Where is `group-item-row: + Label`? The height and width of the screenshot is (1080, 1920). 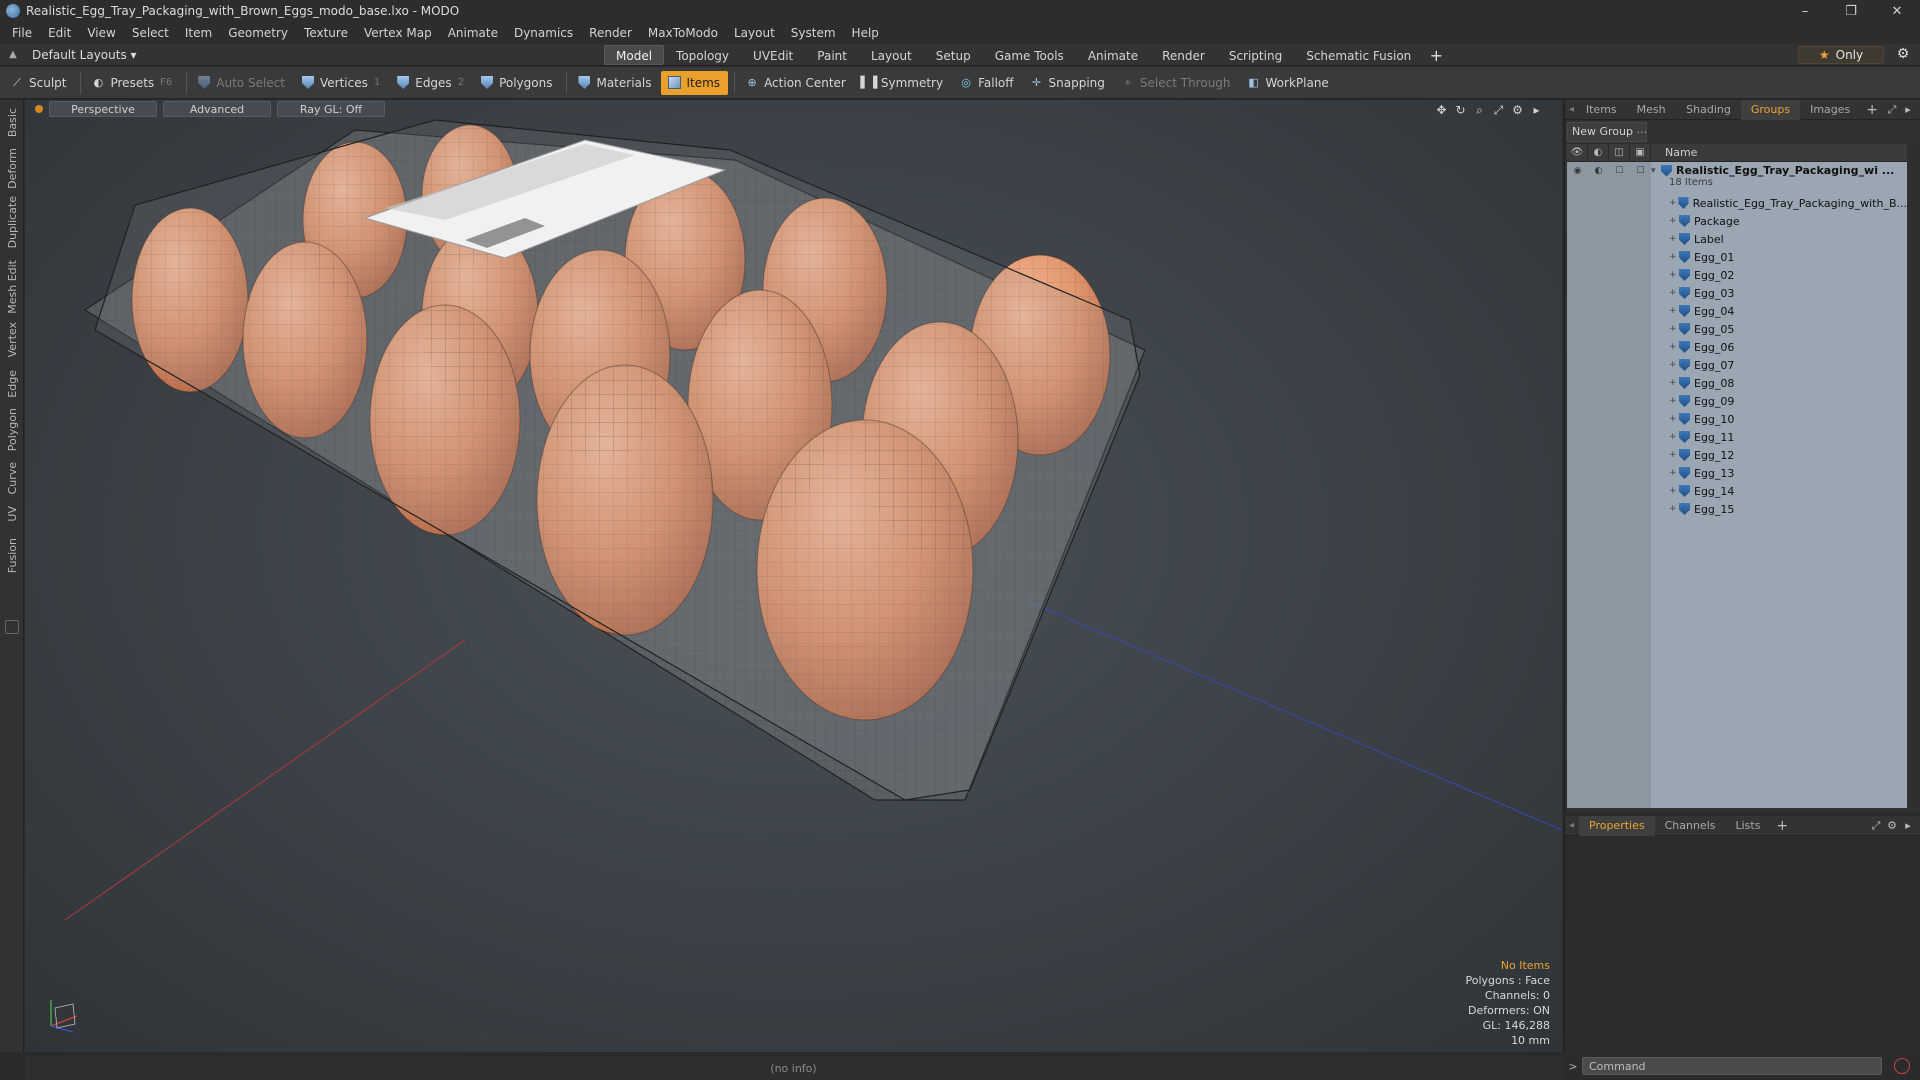
group-item-row: + Label is located at coordinates (1737, 239).